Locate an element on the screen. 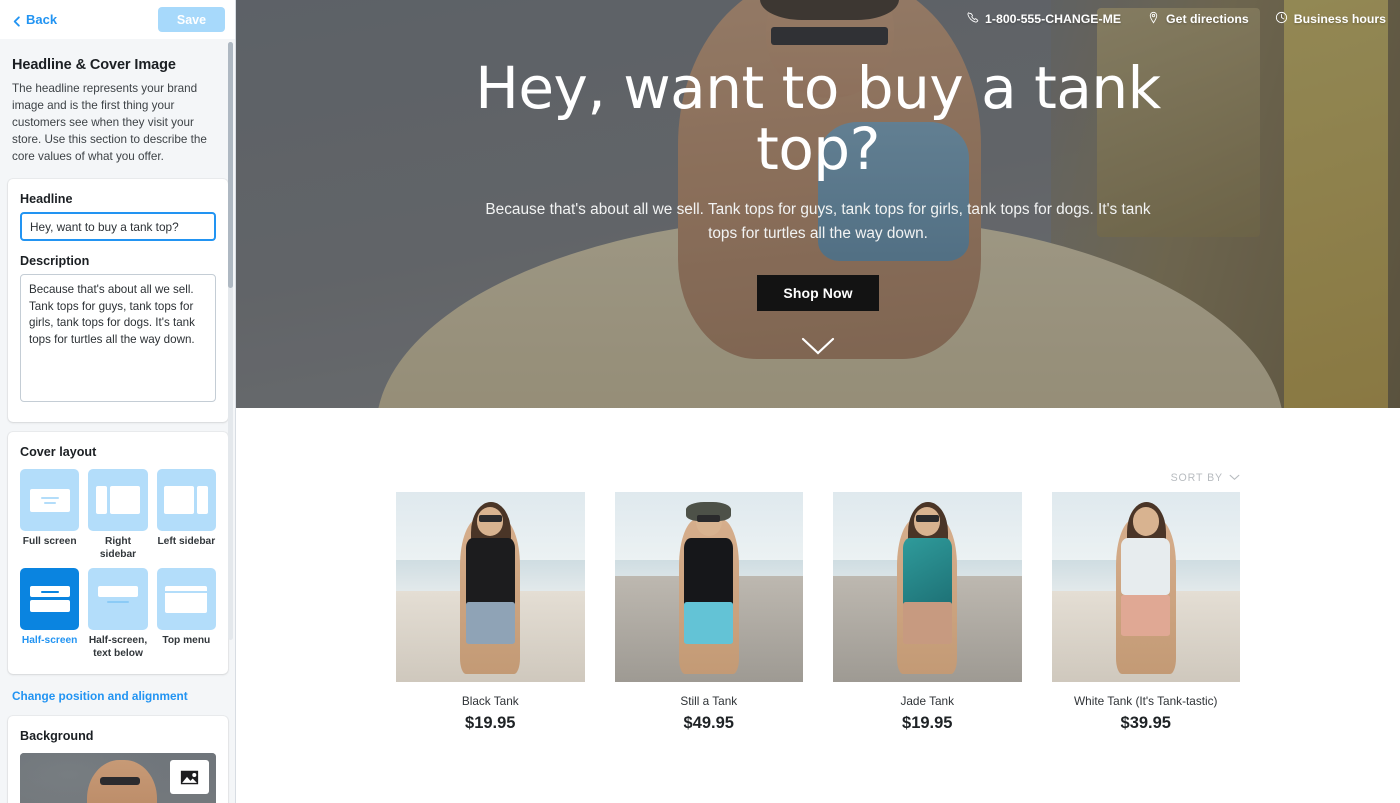 The height and width of the screenshot is (803, 1400). layout-option-label: Right sidebar is located at coordinates (118, 548).